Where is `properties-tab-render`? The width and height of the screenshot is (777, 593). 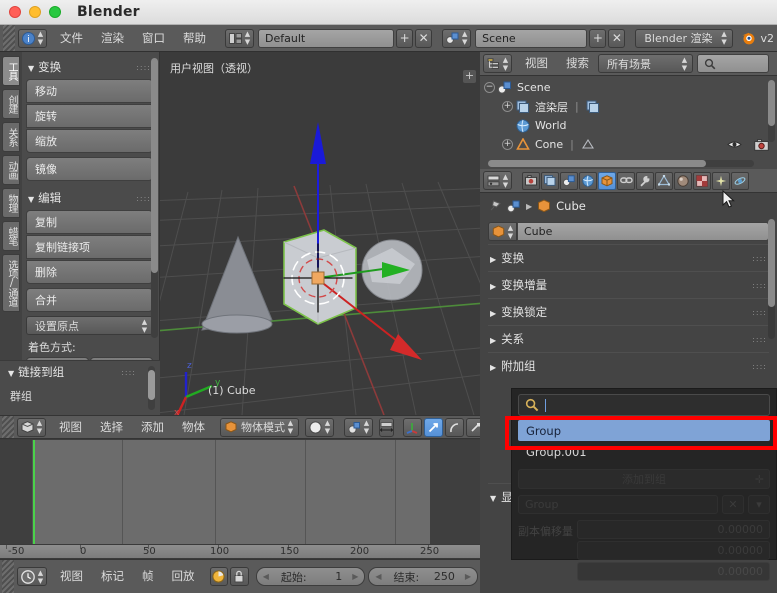 properties-tab-render is located at coordinates (531, 180).